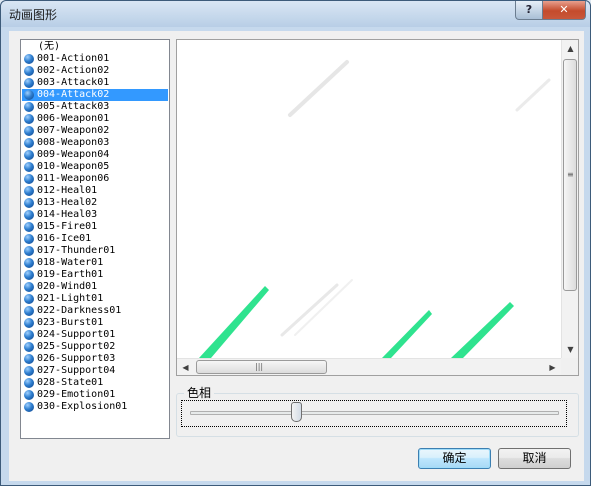 The width and height of the screenshot is (591, 486). Describe the element at coordinates (67, 190) in the screenshot. I see `list-item-label: 012-Heal01` at that location.